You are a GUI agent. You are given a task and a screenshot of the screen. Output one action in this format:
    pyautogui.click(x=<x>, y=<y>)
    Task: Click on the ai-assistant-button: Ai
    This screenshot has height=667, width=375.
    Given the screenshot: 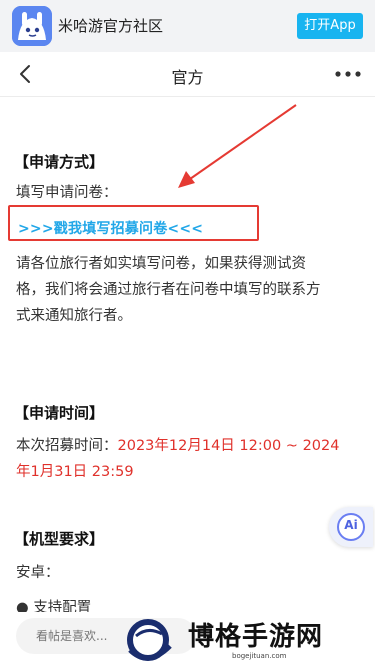 What is the action you would take?
    pyautogui.click(x=351, y=527)
    